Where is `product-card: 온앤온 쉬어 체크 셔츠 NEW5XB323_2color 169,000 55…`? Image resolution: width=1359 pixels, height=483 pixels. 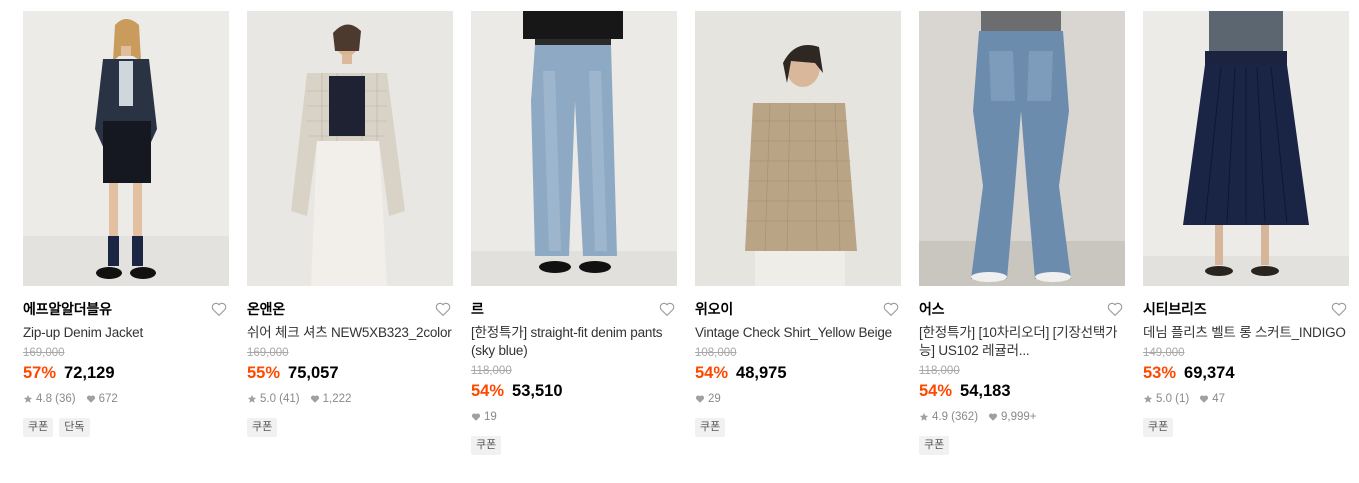 product-card: 온앤온 쉬어 체크 셔츠 NEW5XB323_2color 169,000 55… is located at coordinates (350, 233).